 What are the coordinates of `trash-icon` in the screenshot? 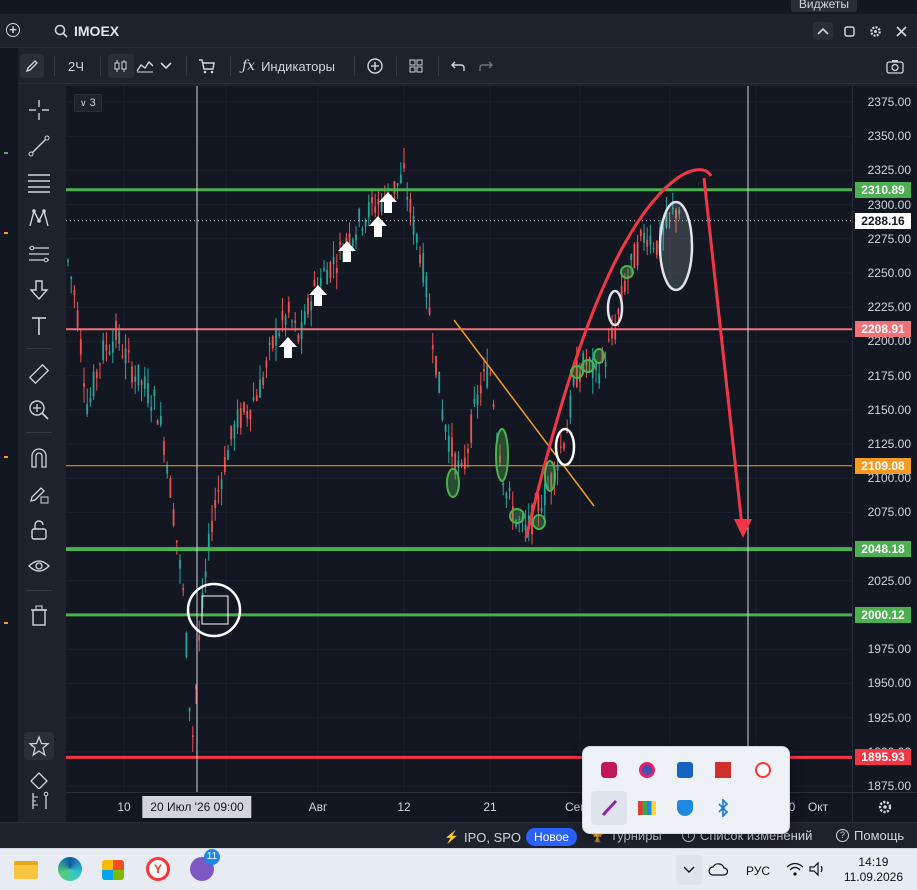 It's located at (39, 616).